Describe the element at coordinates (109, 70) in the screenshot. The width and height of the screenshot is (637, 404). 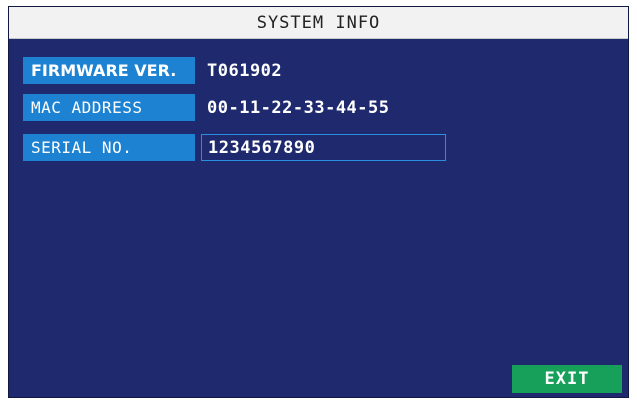
I see `firmware-version-label: FIRMWARE VER.` at that location.